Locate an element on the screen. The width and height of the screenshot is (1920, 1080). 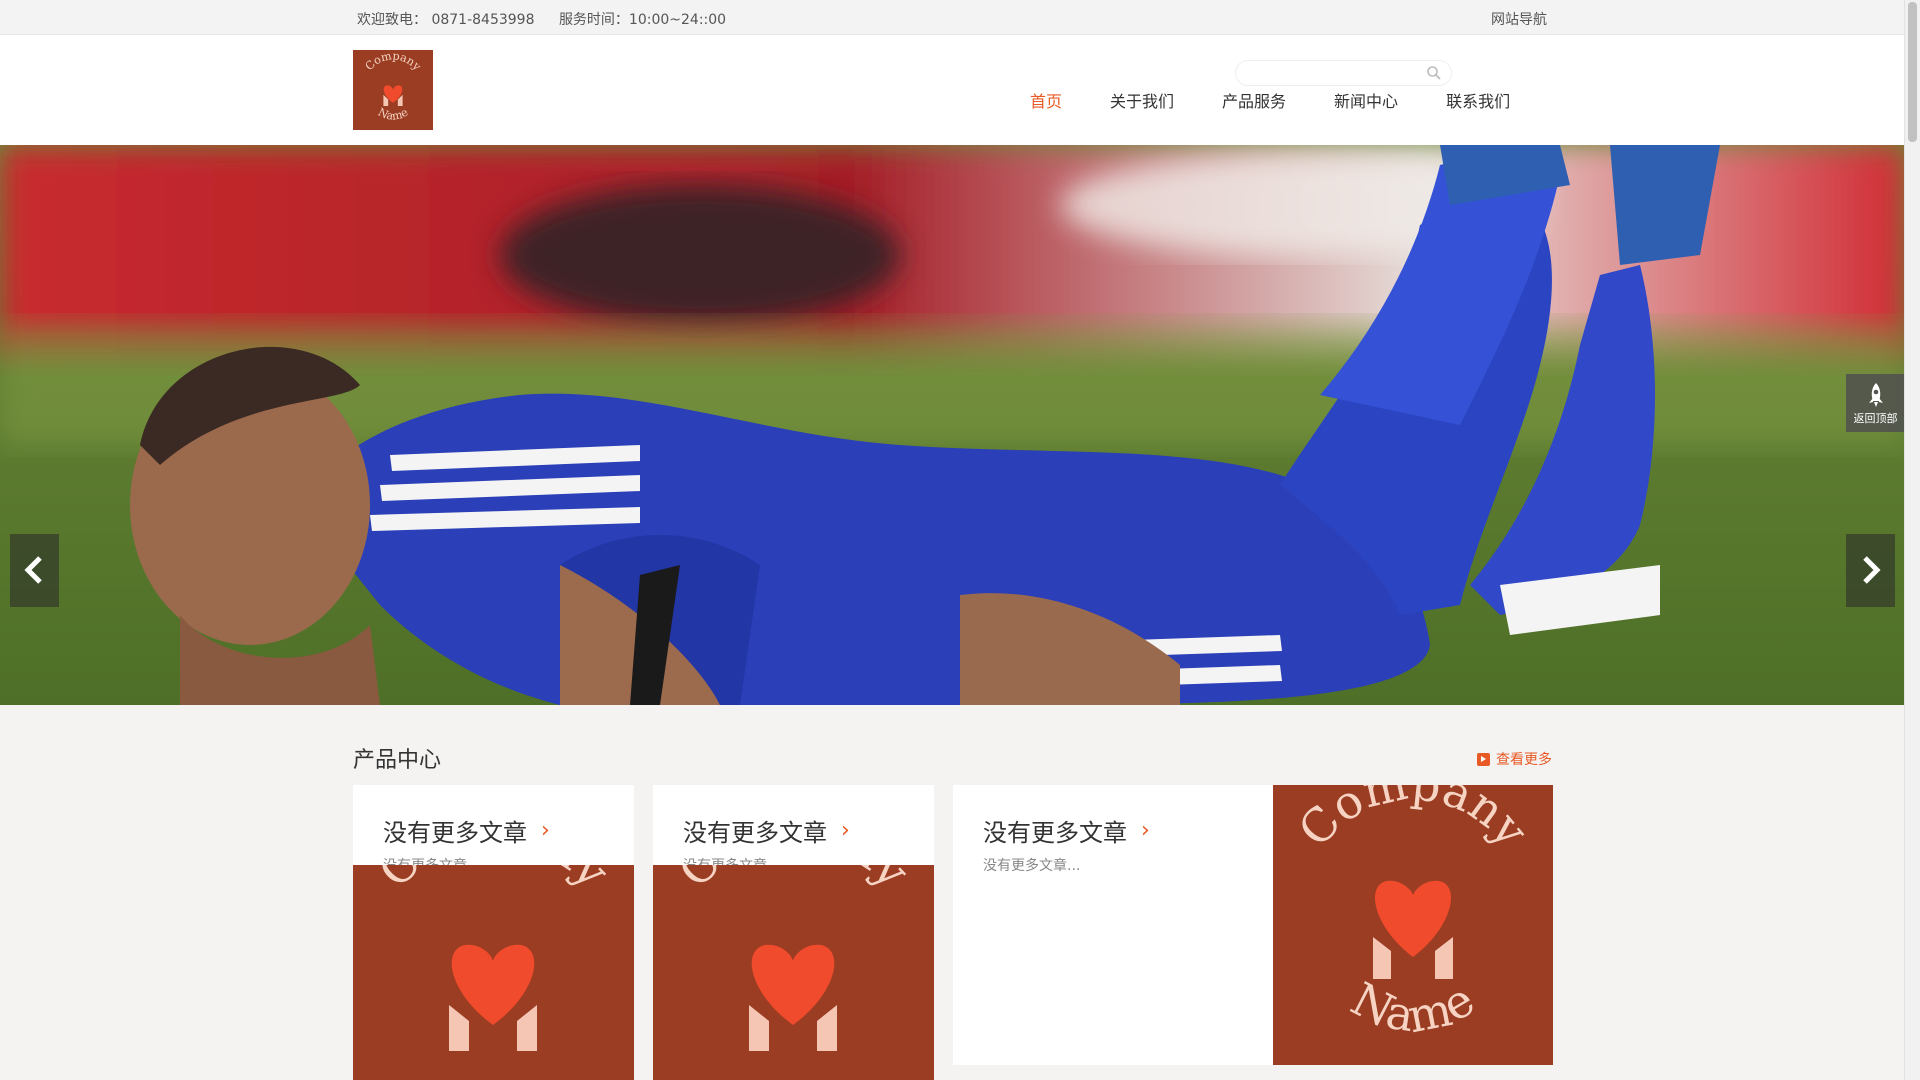
back-to-top-label: 返回顶部 is located at coordinates (1875, 418).